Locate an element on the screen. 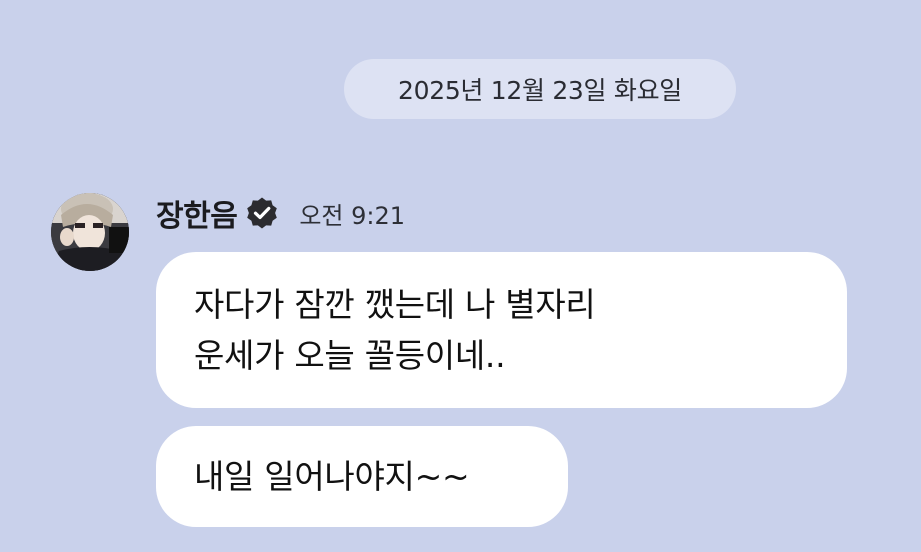 This screenshot has width=921, height=552. message-text-line: 운세가 오늘 꼴등이네.. is located at coordinates (350, 355).